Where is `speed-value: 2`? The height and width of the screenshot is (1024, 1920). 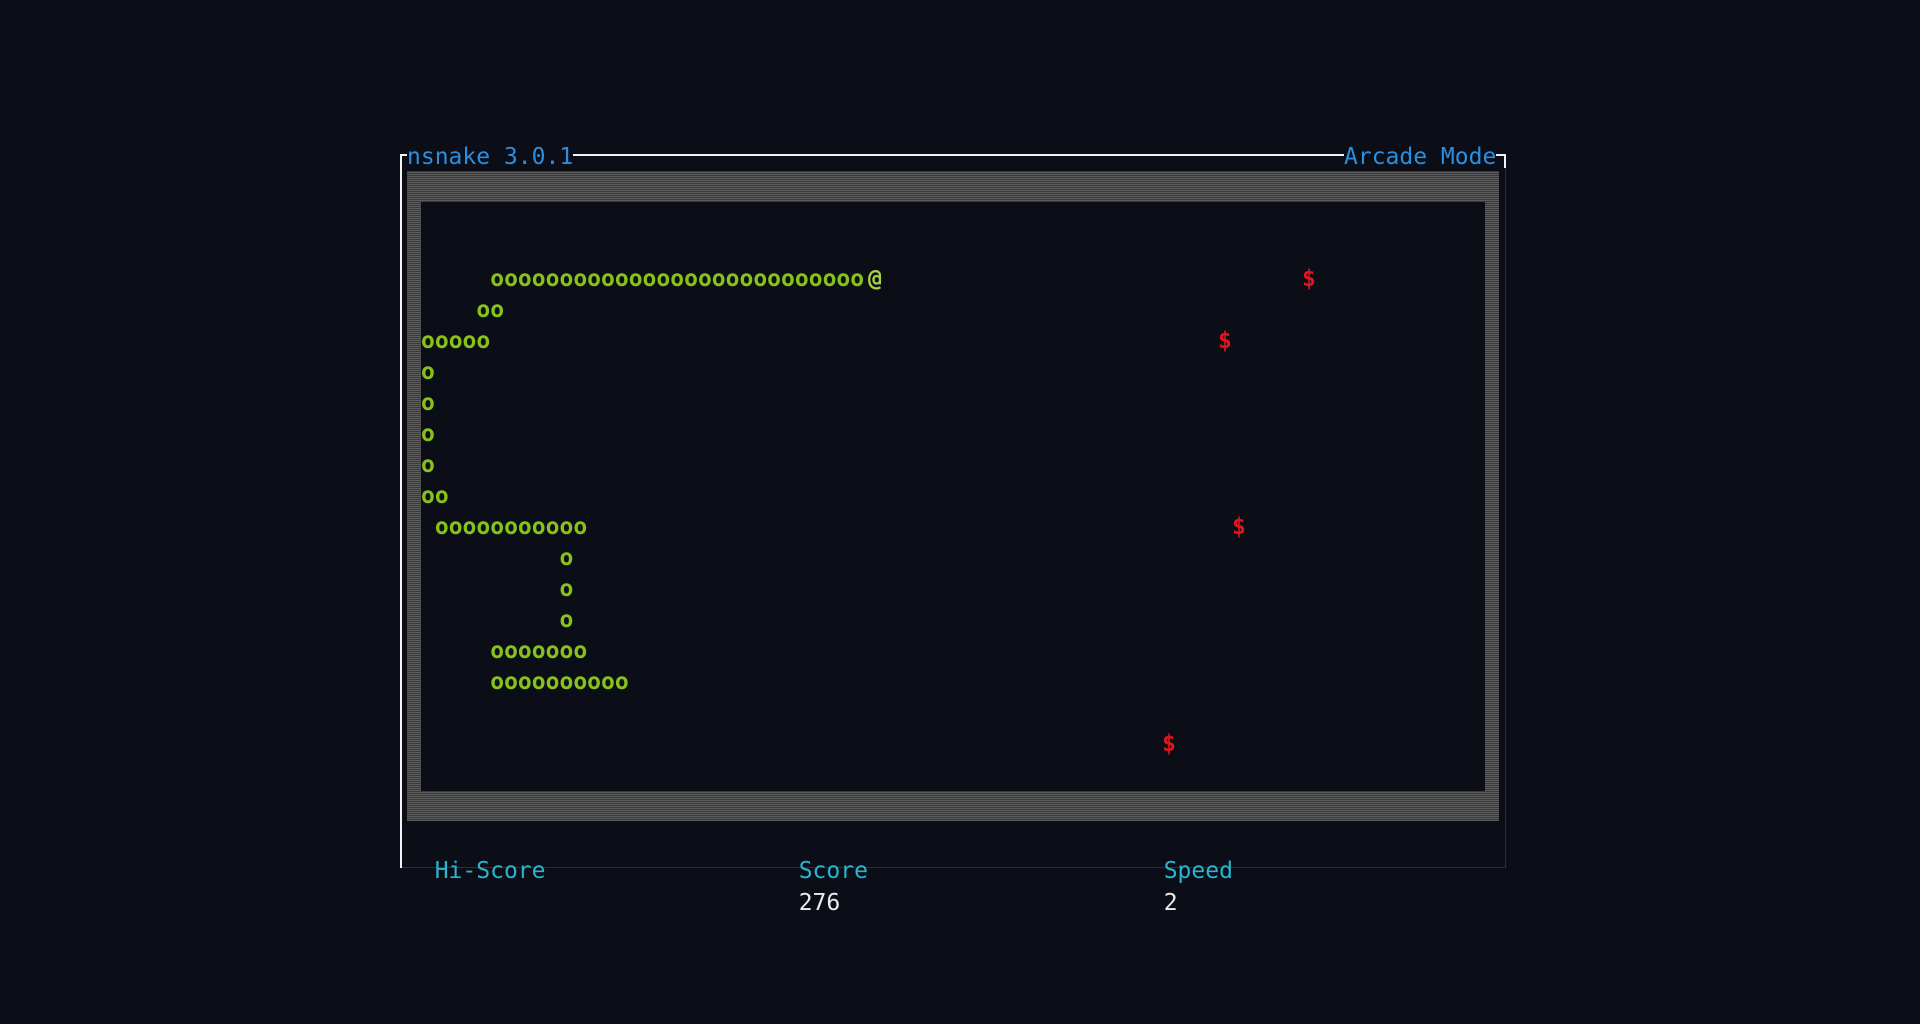 speed-value: 2 is located at coordinates (1170, 903).